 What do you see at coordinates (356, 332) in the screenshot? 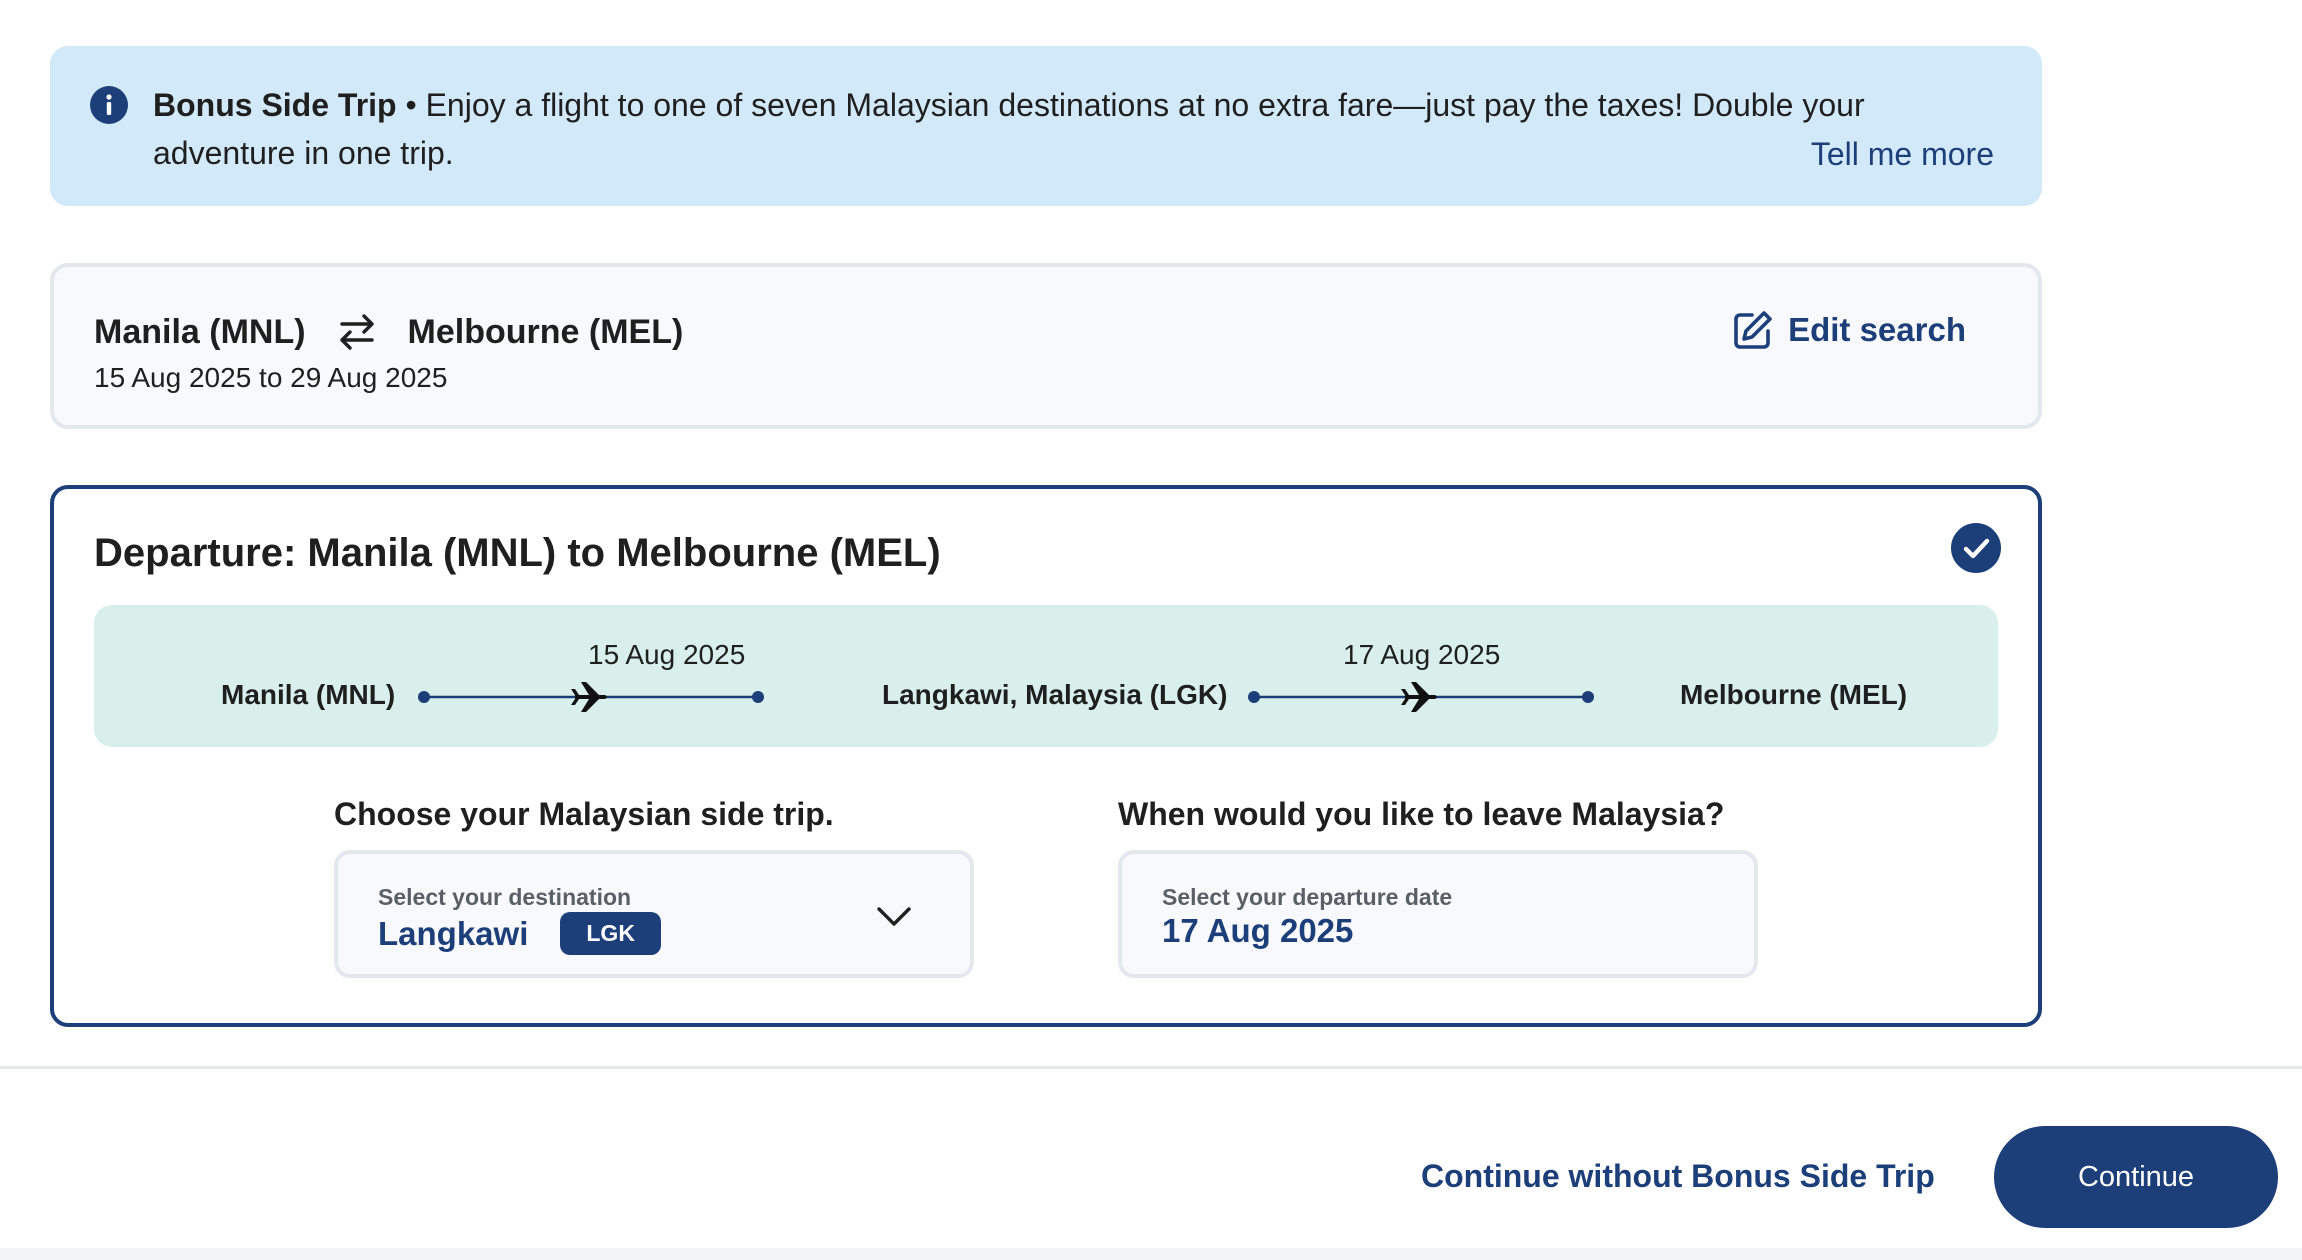
I see `swap-arrows-icon` at bounding box center [356, 332].